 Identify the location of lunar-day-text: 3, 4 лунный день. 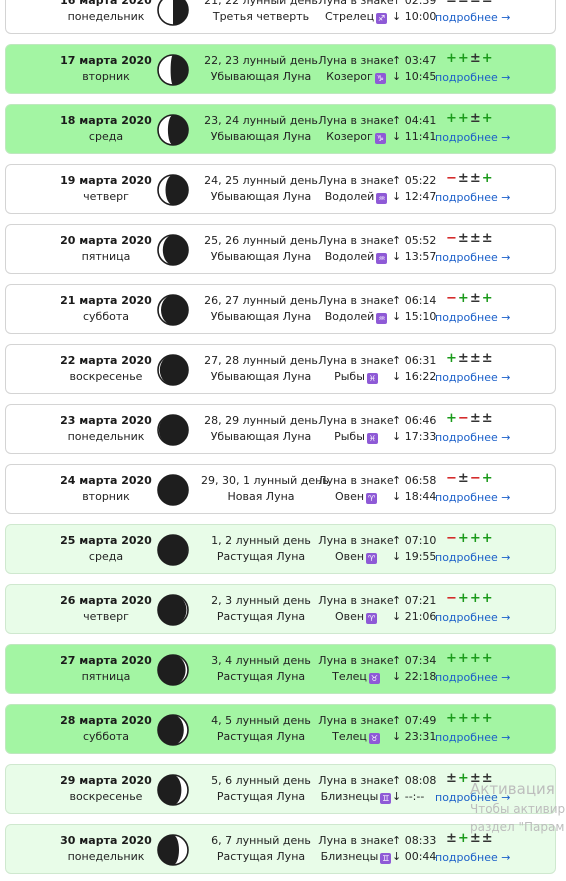
(261, 660).